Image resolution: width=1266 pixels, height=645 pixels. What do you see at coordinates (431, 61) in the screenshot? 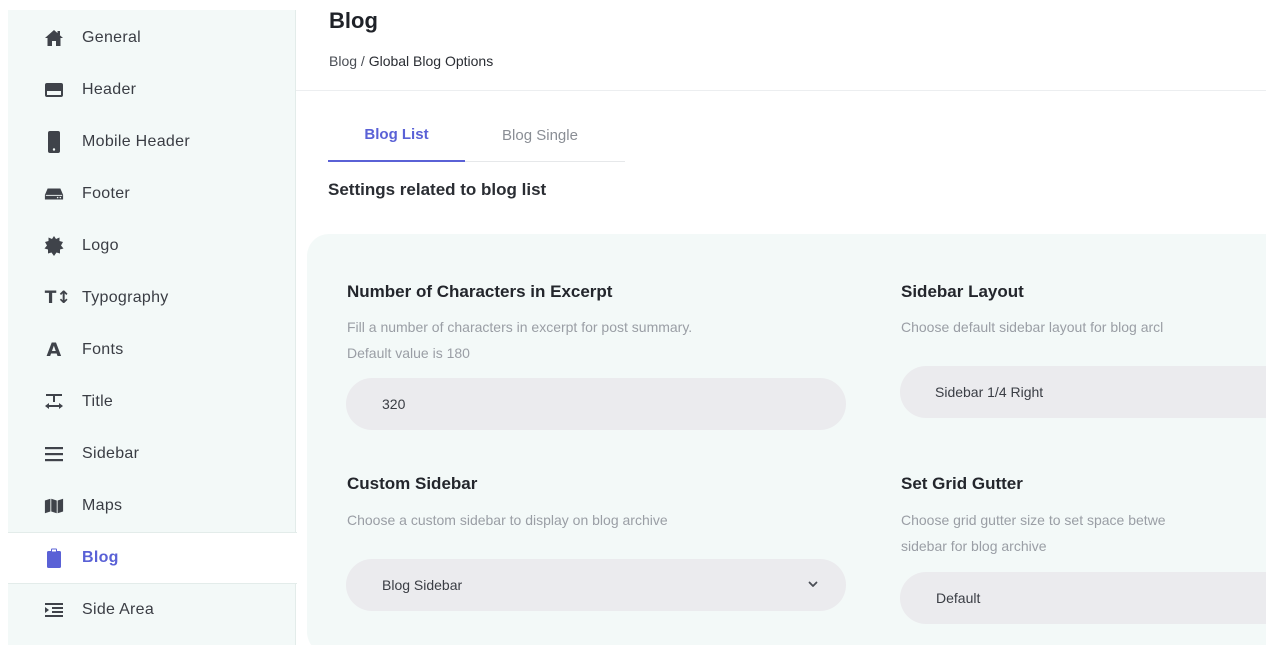
I see `breadcrumb-current: Global Blog Options` at bounding box center [431, 61].